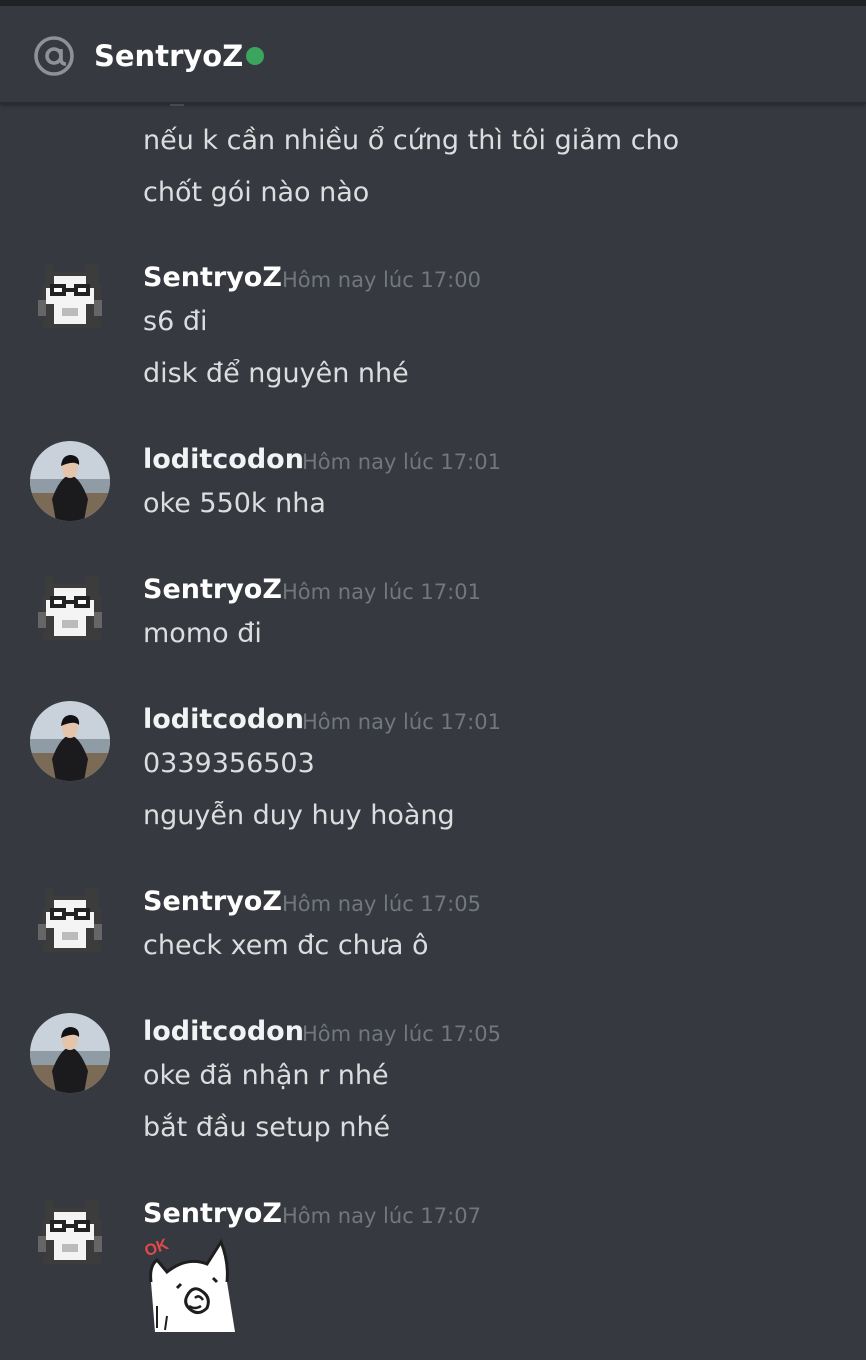 Image resolution: width=866 pixels, height=1360 pixels. What do you see at coordinates (177, 105) in the screenshot?
I see `cutoff-text-fragment` at bounding box center [177, 105].